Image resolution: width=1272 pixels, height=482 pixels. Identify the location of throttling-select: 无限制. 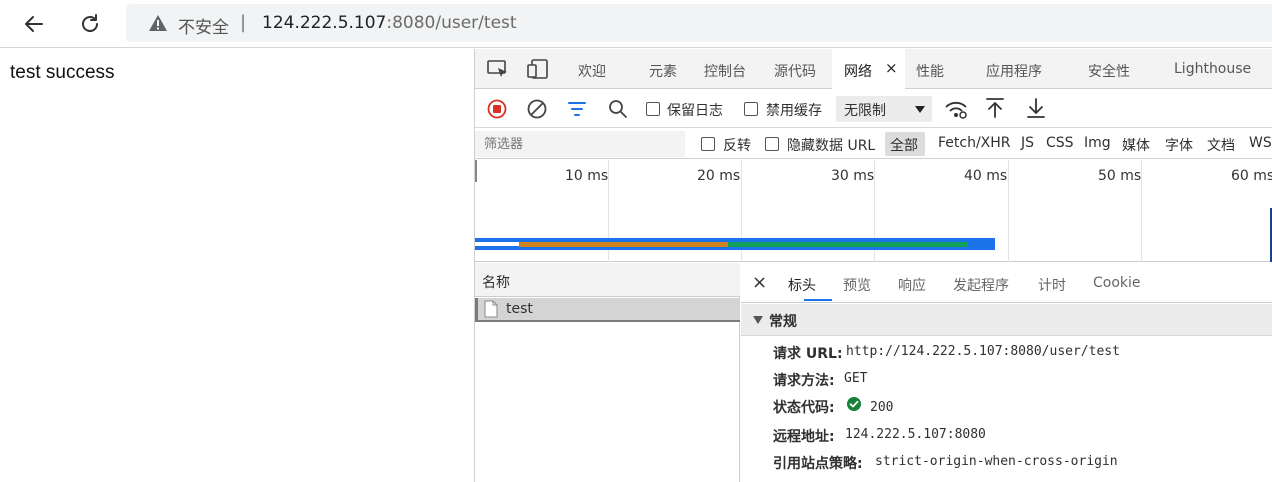
(884, 109).